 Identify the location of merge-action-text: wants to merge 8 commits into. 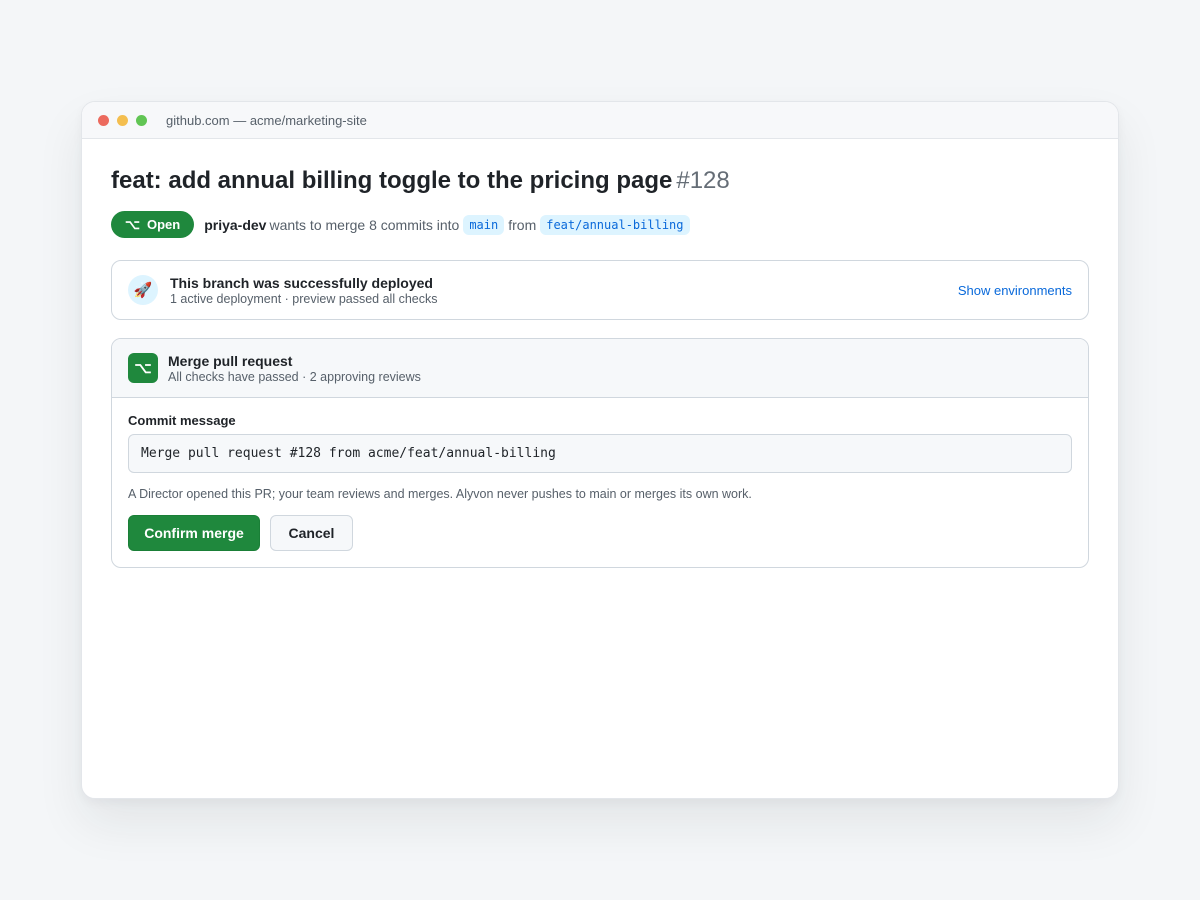
(364, 224).